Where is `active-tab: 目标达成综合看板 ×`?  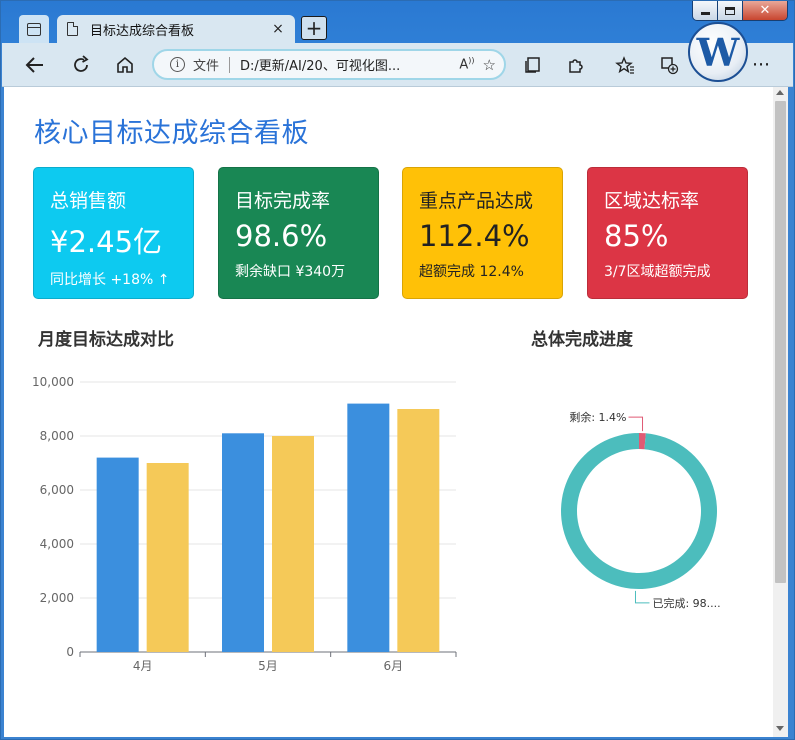 active-tab: 目标达成综合看板 × is located at coordinates (176, 29).